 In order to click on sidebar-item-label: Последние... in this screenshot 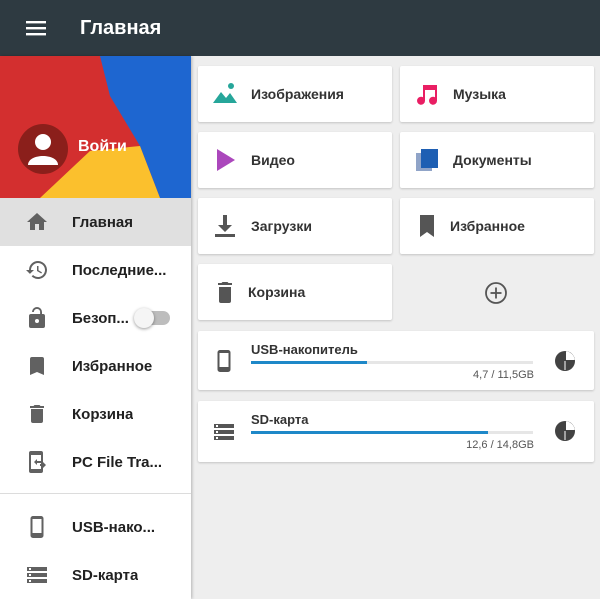, I will do `click(119, 270)`.